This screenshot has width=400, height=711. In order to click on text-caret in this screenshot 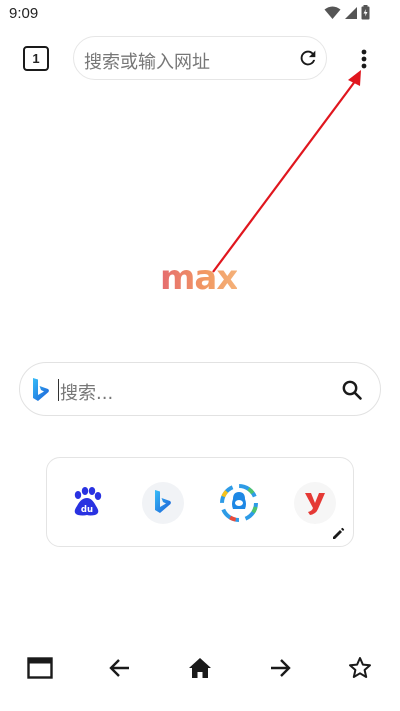, I will do `click(58, 390)`.